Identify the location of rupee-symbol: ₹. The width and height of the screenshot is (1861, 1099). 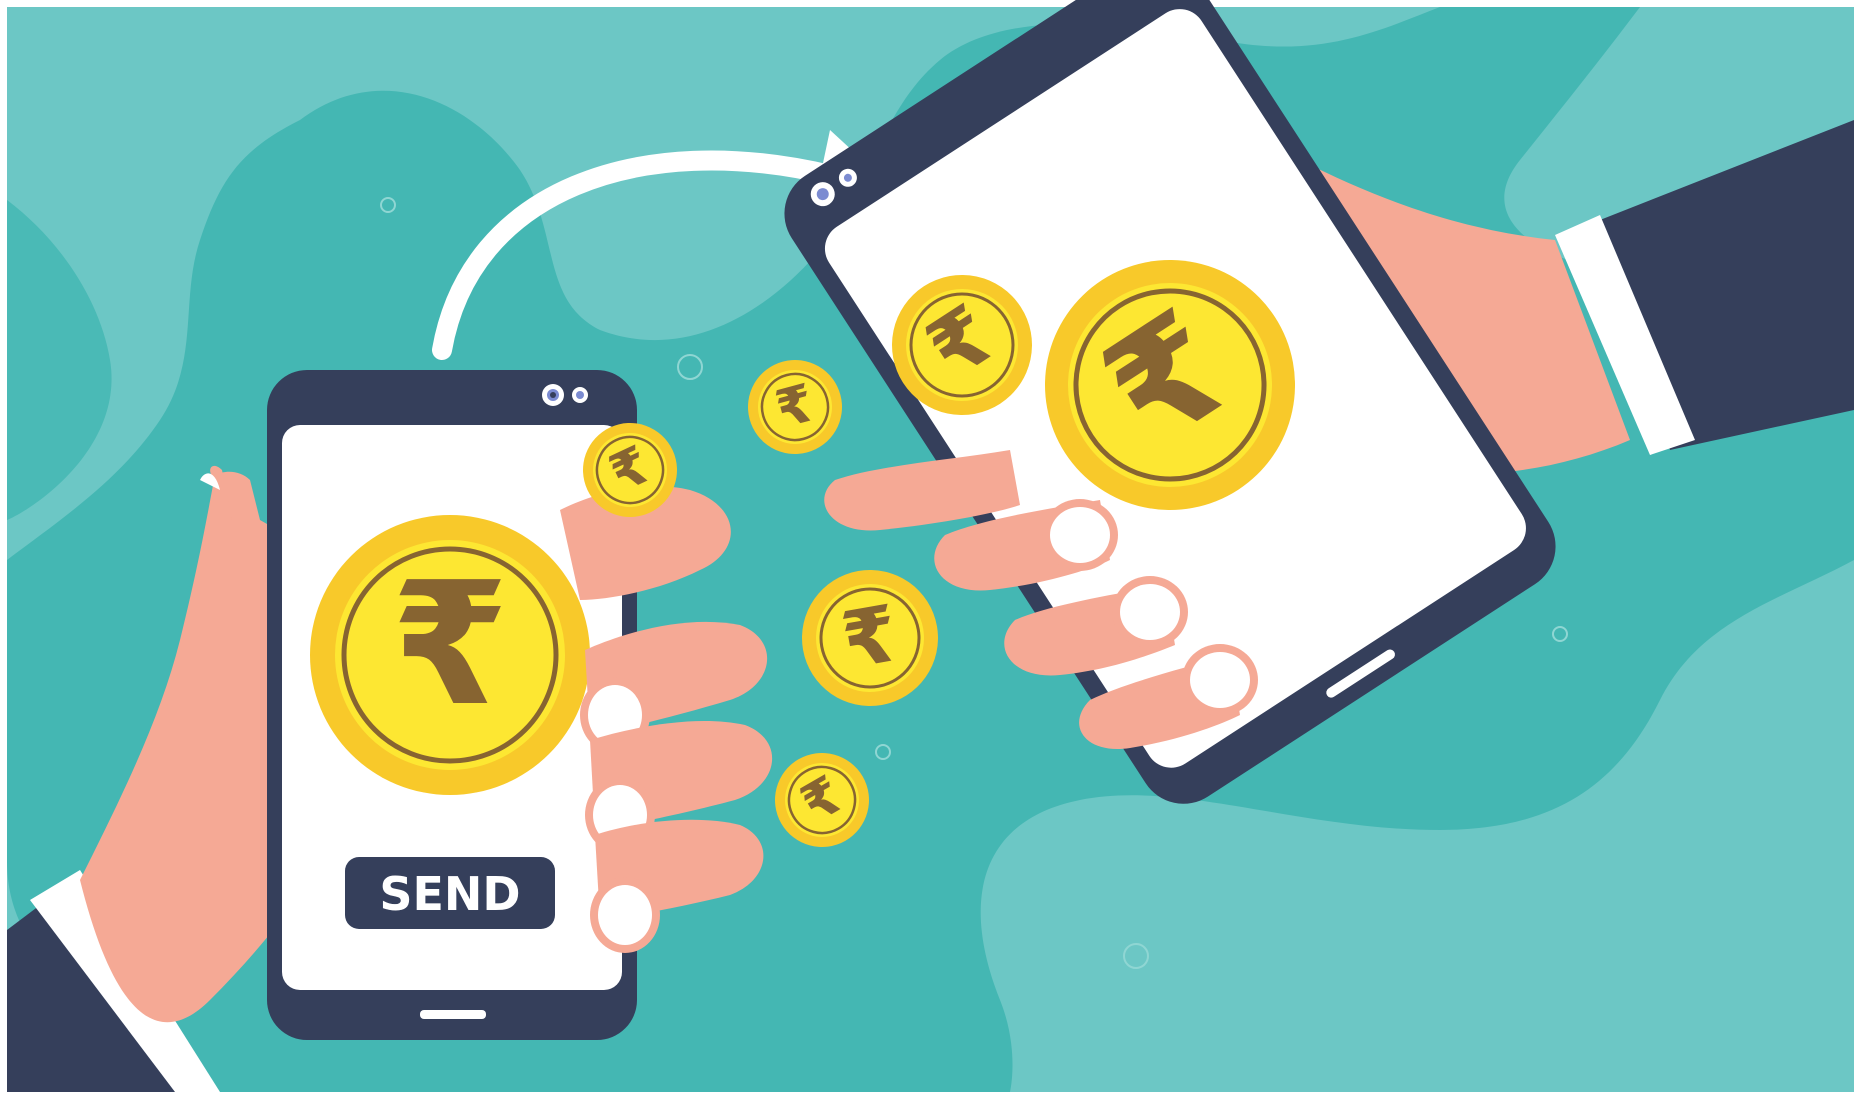
(450, 645).